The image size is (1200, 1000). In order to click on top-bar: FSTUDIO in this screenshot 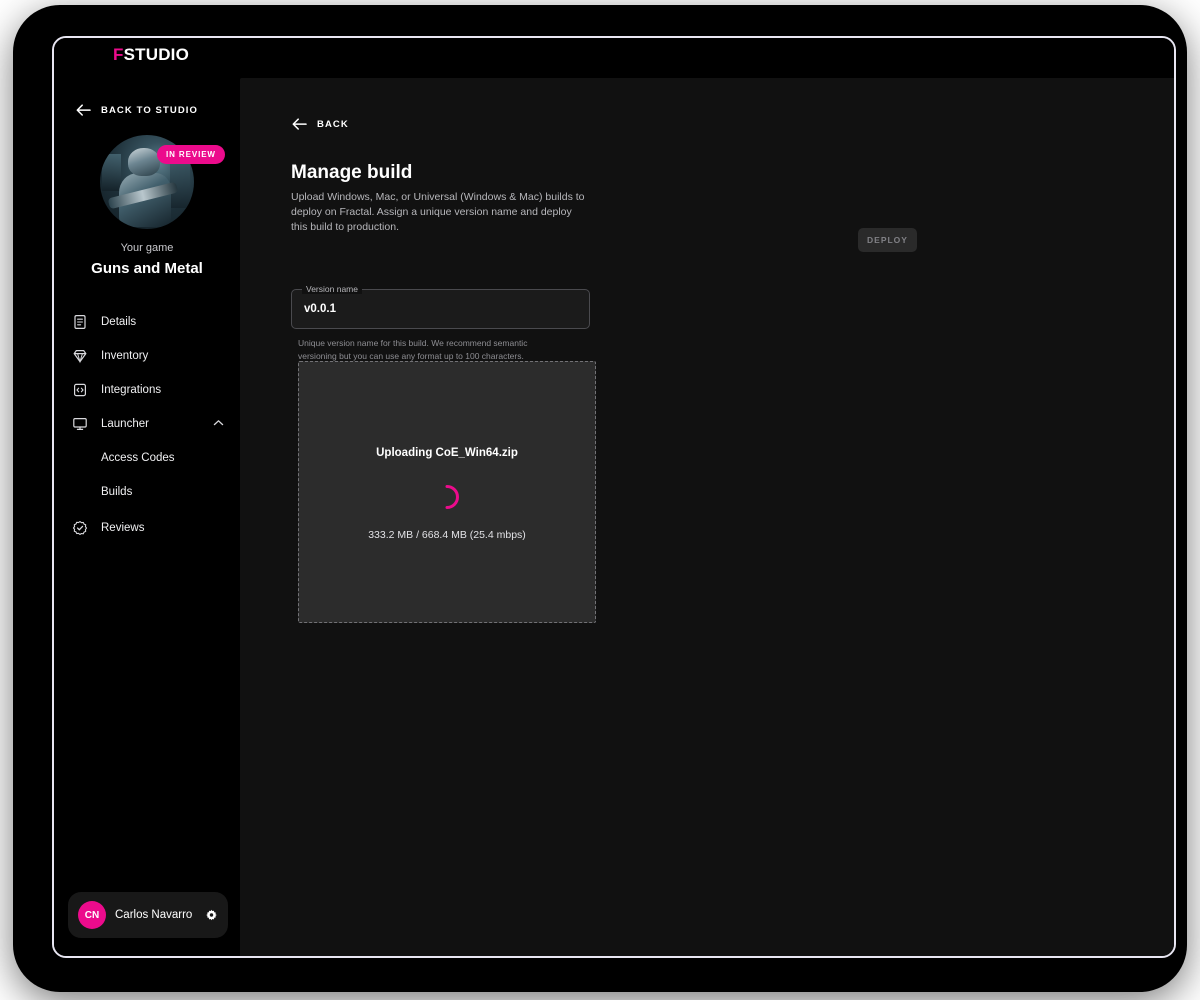, I will do `click(614, 58)`.